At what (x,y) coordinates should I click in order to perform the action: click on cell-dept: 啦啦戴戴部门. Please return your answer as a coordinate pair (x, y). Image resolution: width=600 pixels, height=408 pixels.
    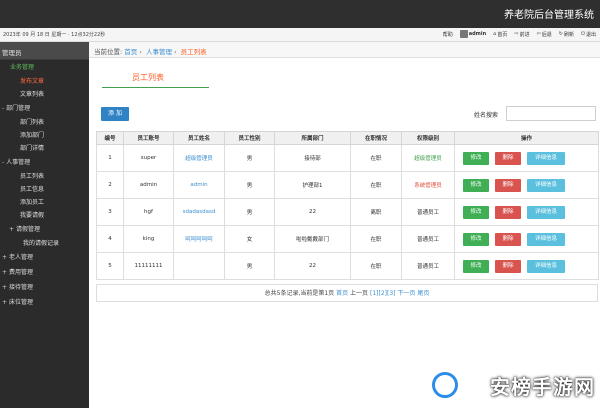
    Looking at the image, I should click on (312, 239).